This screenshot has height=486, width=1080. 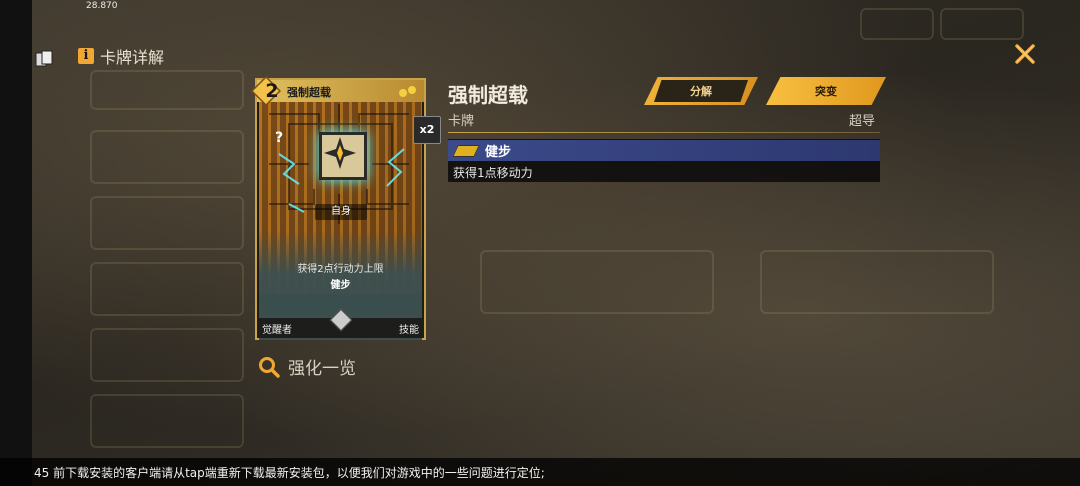 What do you see at coordinates (340, 269) in the screenshot?
I see `card-description: 获得2点行动力上限` at bounding box center [340, 269].